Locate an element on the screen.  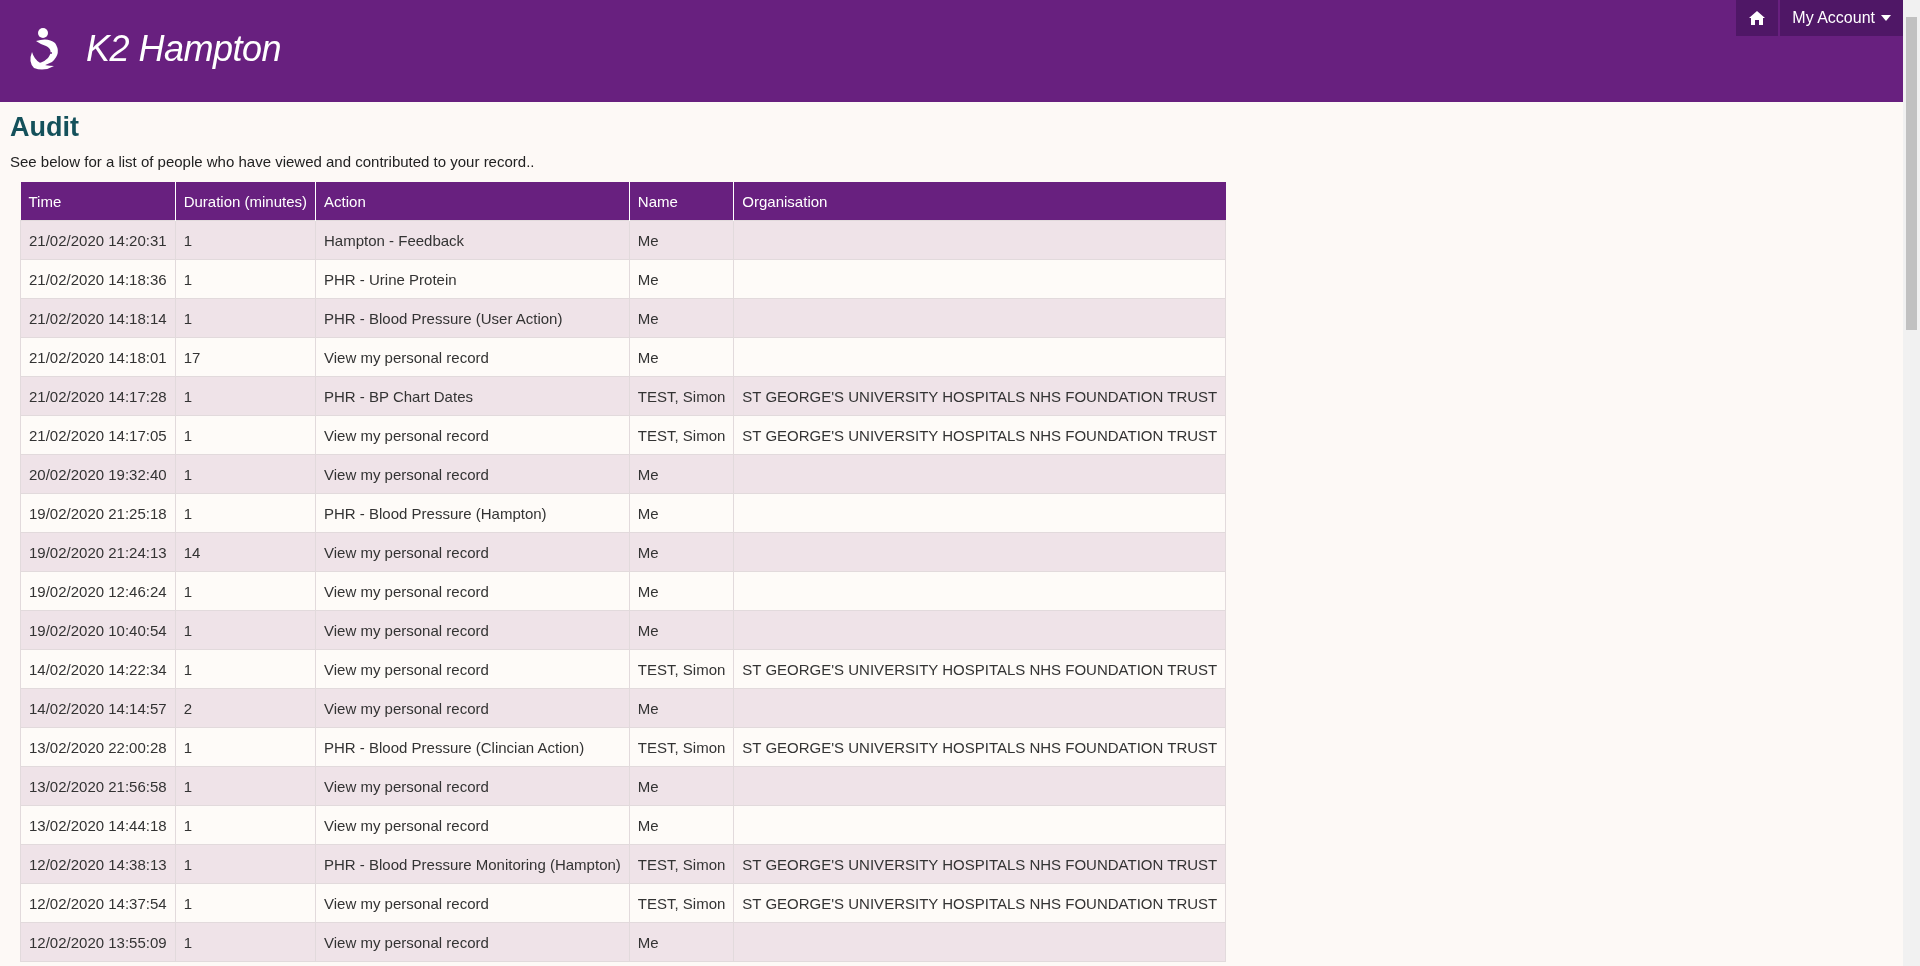
table-cell: 2 is located at coordinates (245, 708).